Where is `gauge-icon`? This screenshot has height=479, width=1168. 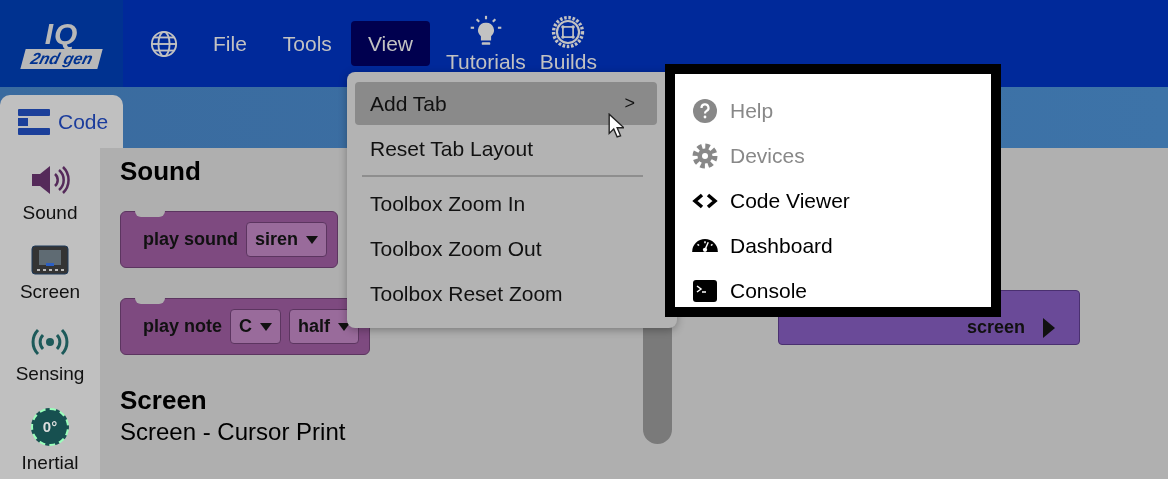
gauge-icon is located at coordinates (705, 245).